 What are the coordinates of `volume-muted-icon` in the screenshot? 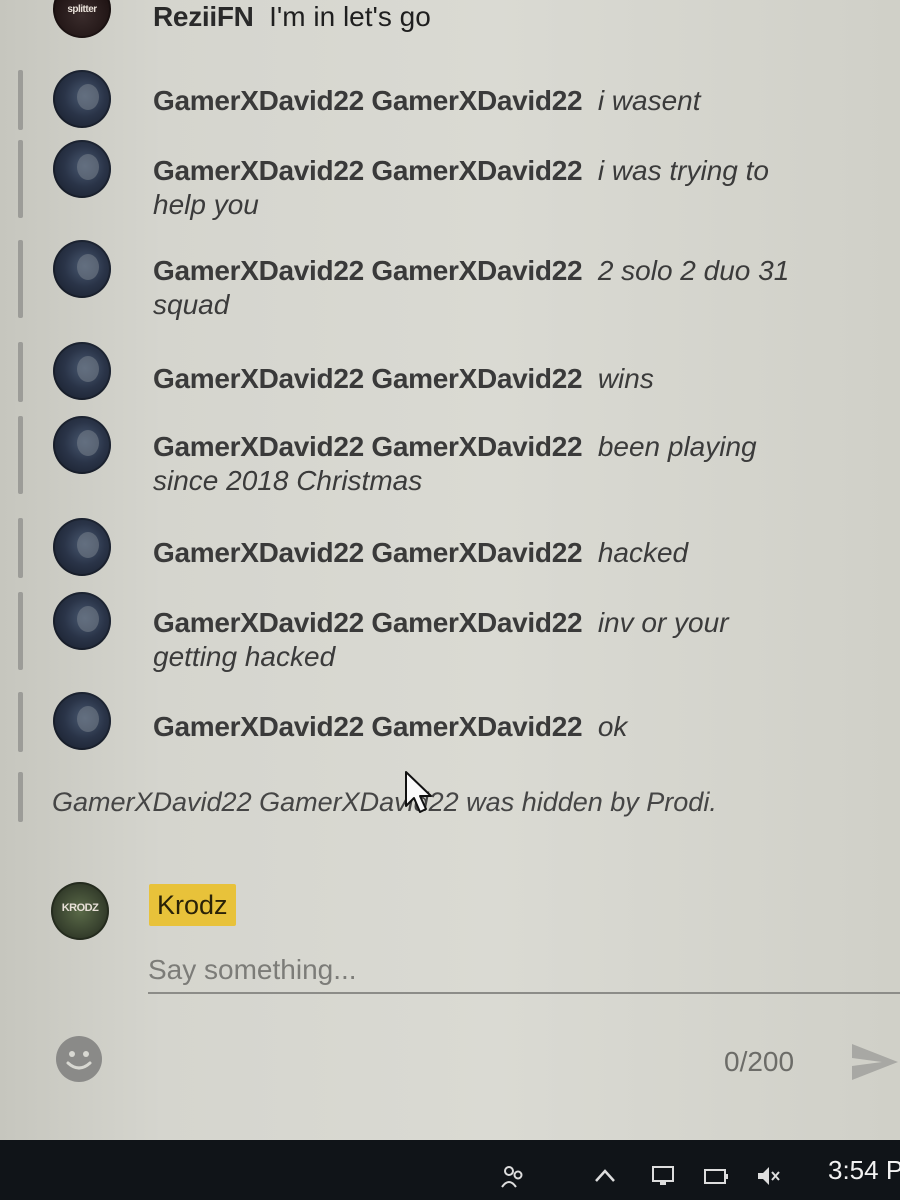 It's located at (768, 1176).